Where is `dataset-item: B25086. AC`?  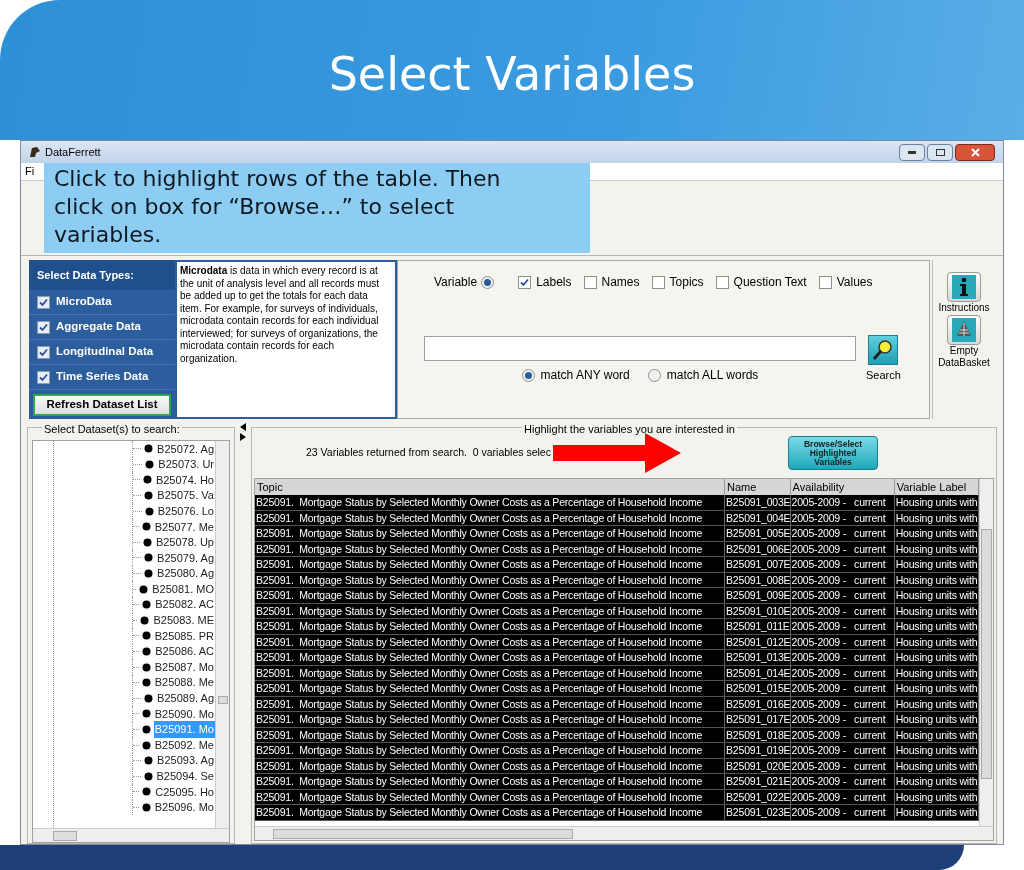
dataset-item: B25086. AC is located at coordinates (184, 651).